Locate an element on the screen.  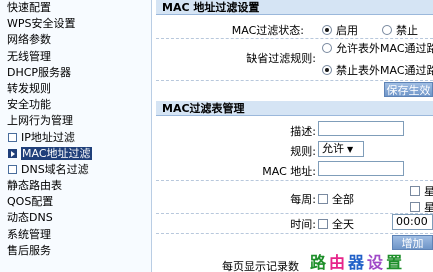
sidebar-item-label: MAC地址过滤 is located at coordinates (56, 153).